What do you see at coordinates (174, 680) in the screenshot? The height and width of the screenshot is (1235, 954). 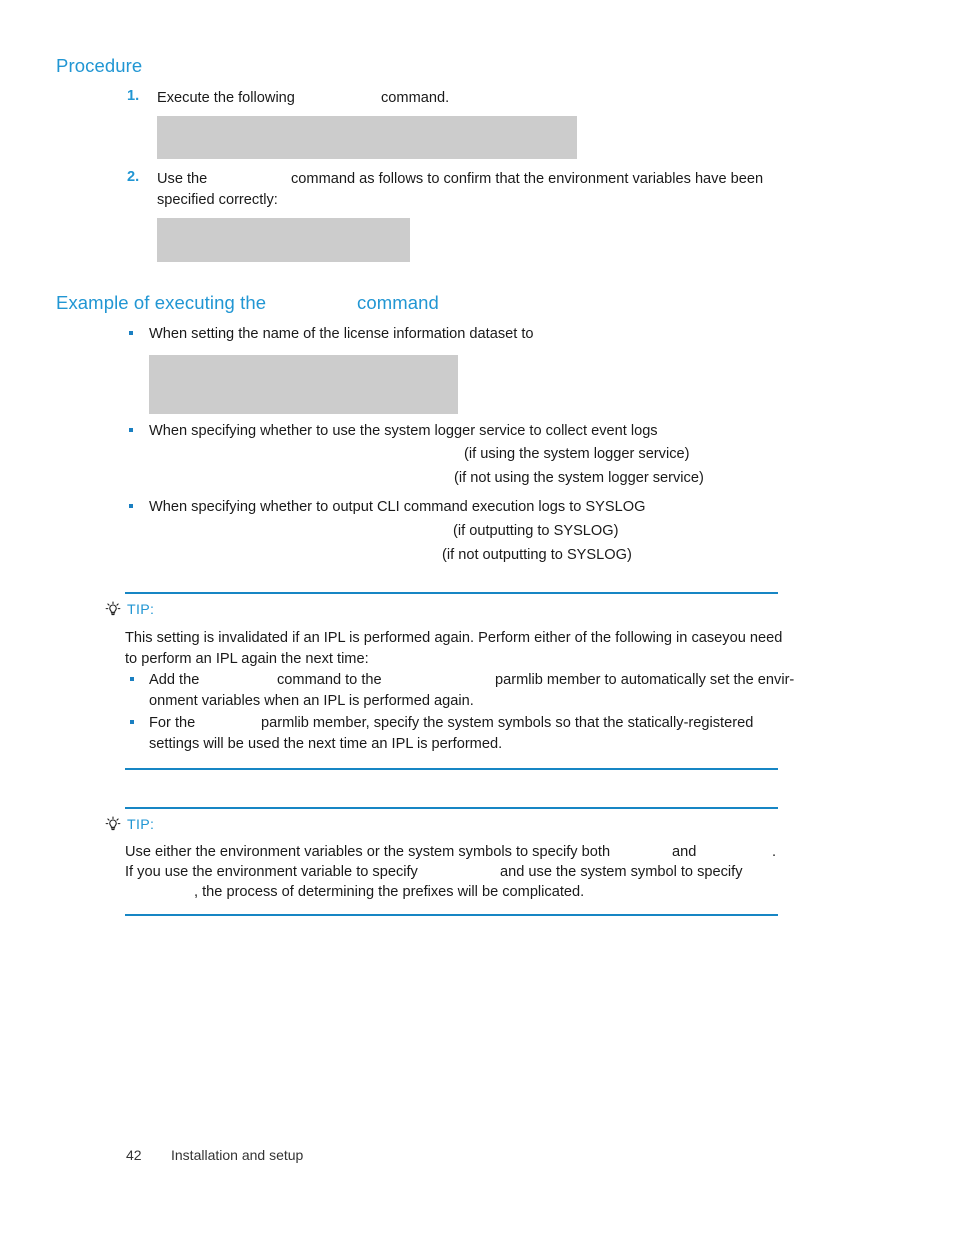 I see `tip-1-bullet-1-part1: Add the` at bounding box center [174, 680].